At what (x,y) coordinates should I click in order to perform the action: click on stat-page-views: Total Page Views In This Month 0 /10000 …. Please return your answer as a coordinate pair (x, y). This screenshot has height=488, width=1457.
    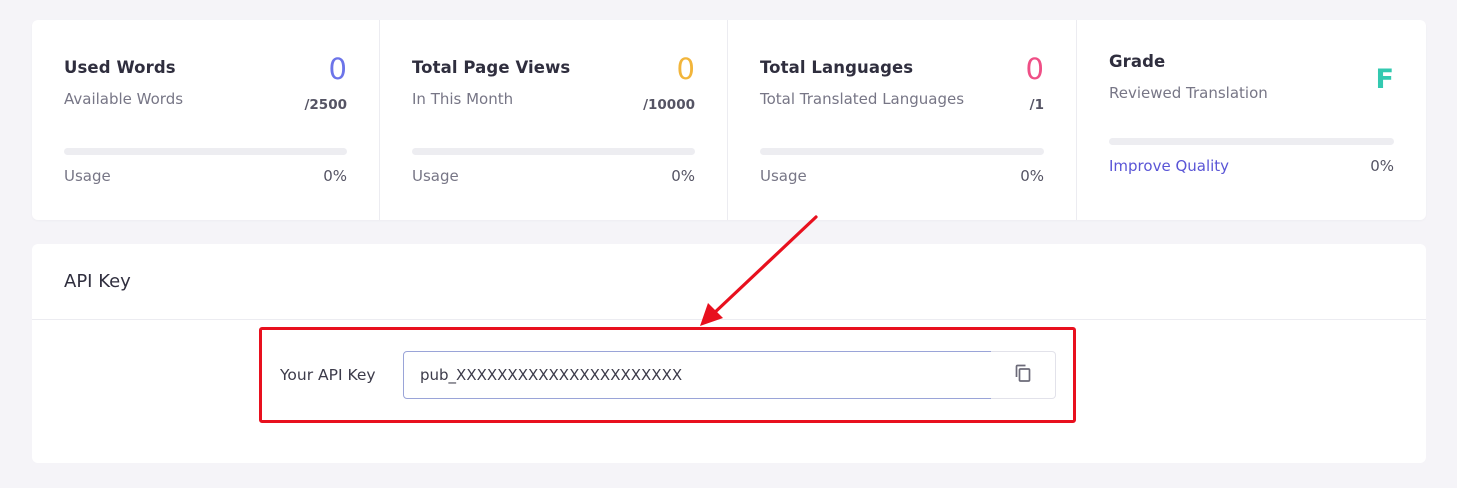
    Looking at the image, I should click on (554, 120).